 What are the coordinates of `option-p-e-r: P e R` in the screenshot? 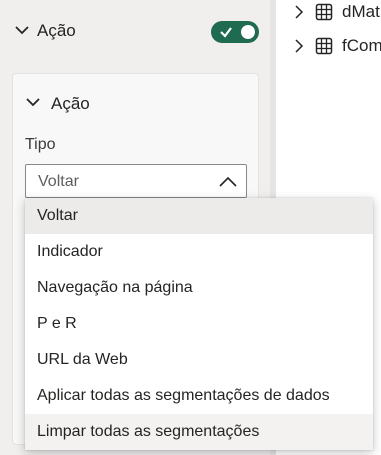 It's located at (199, 324).